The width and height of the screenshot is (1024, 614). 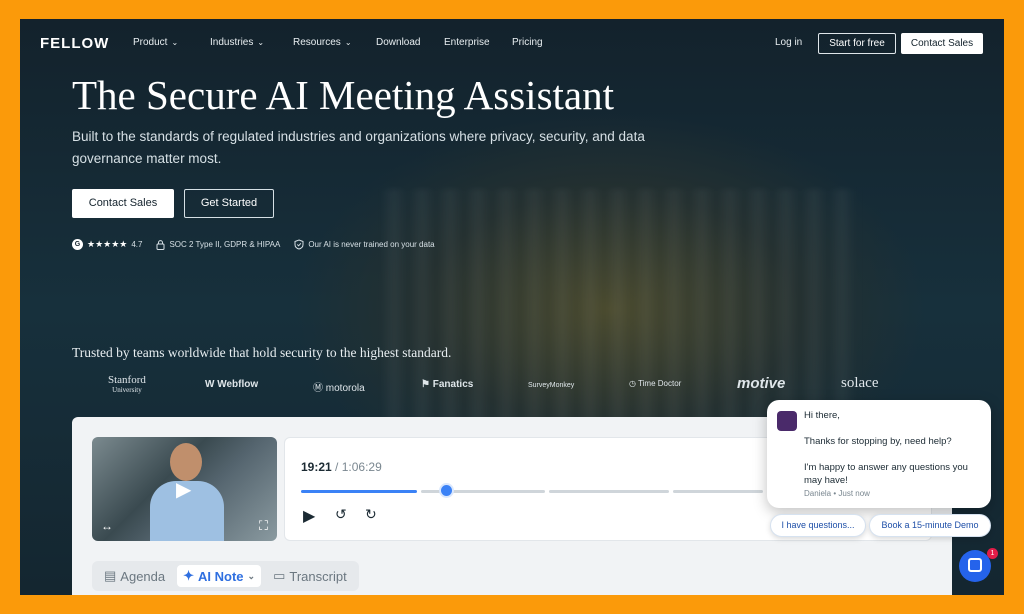 I want to click on nav-label: Industries, so click(x=232, y=42).